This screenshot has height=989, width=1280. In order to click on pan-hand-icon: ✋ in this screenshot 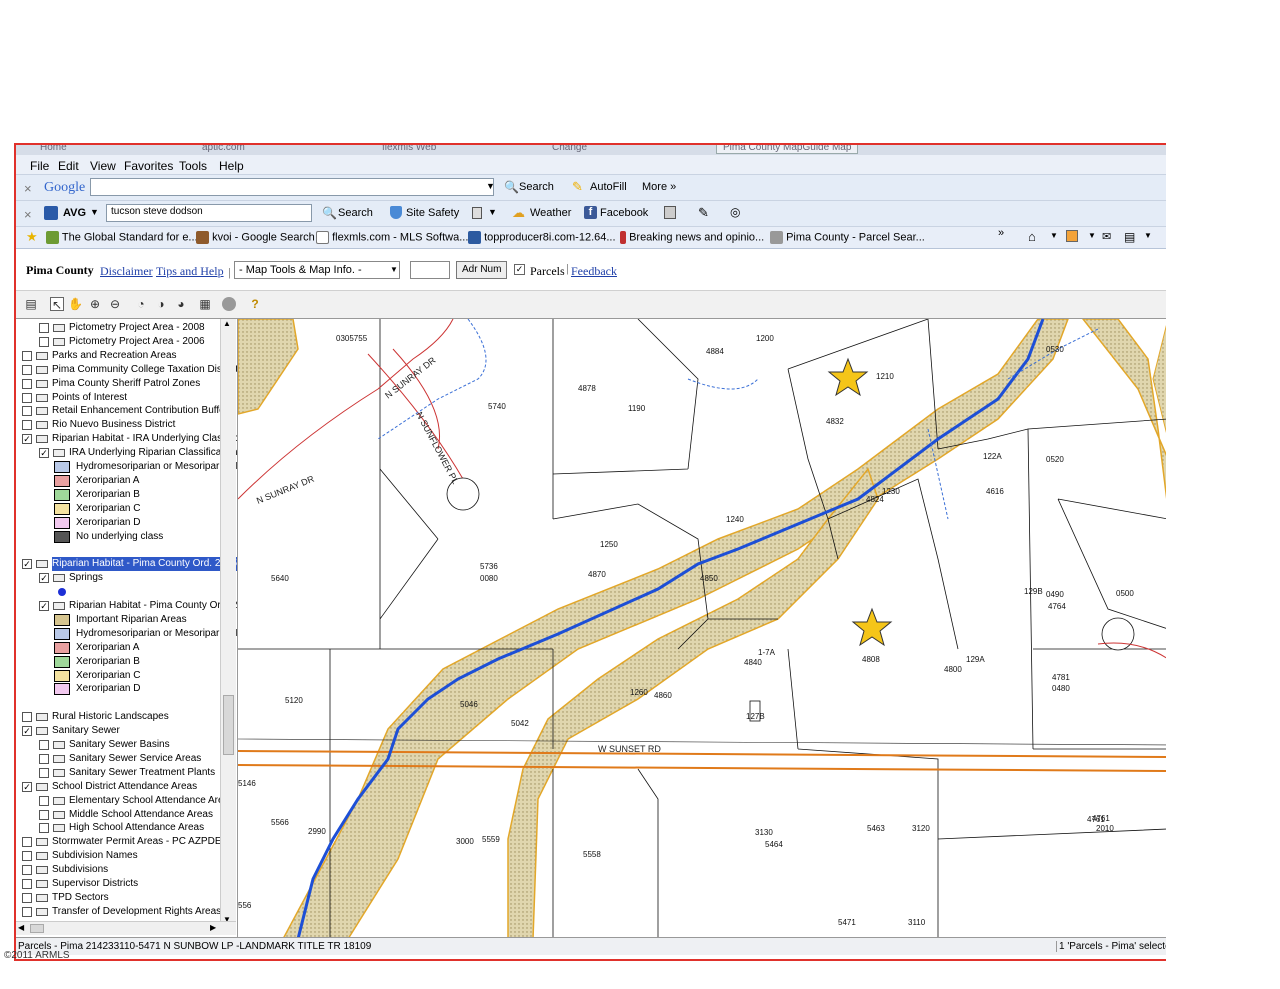, I will do `click(75, 304)`.